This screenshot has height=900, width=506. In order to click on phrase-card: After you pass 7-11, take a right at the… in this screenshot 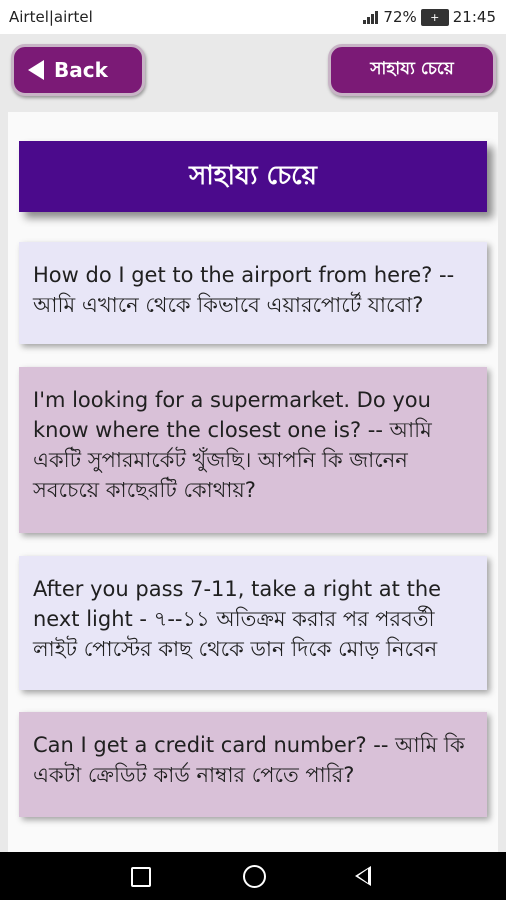, I will do `click(253, 623)`.